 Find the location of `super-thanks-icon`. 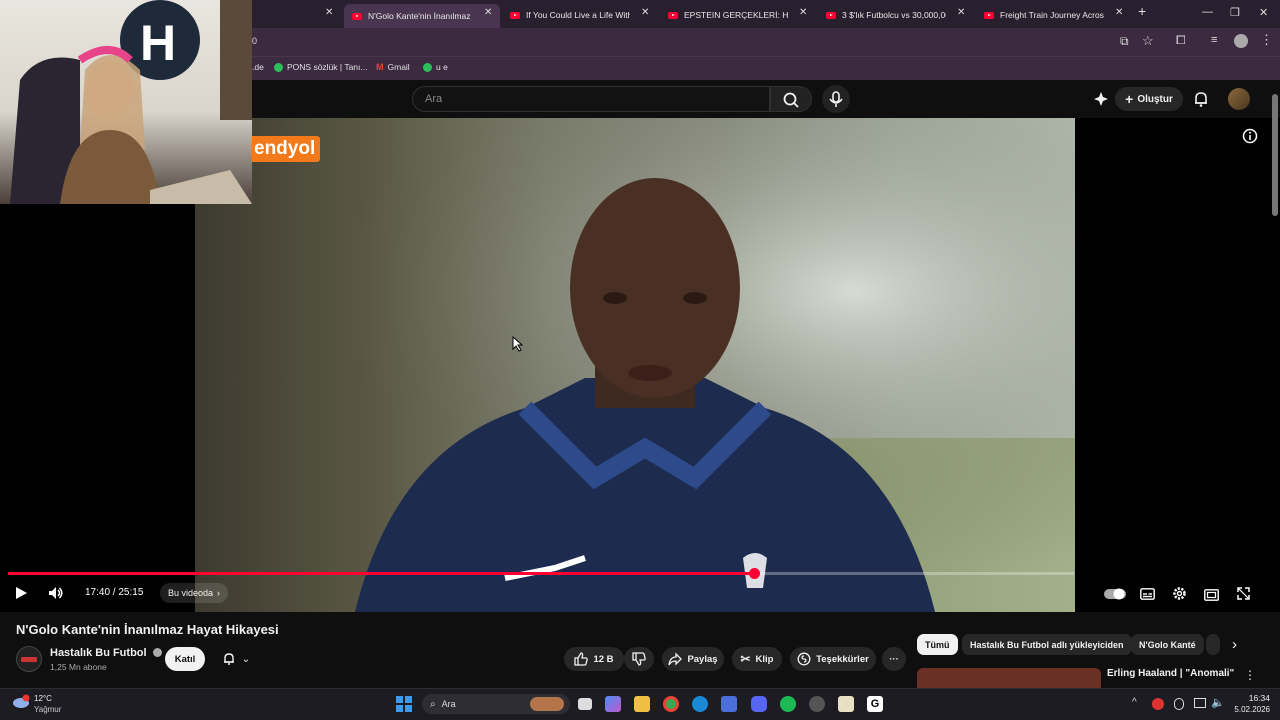

super-thanks-icon is located at coordinates (804, 659).